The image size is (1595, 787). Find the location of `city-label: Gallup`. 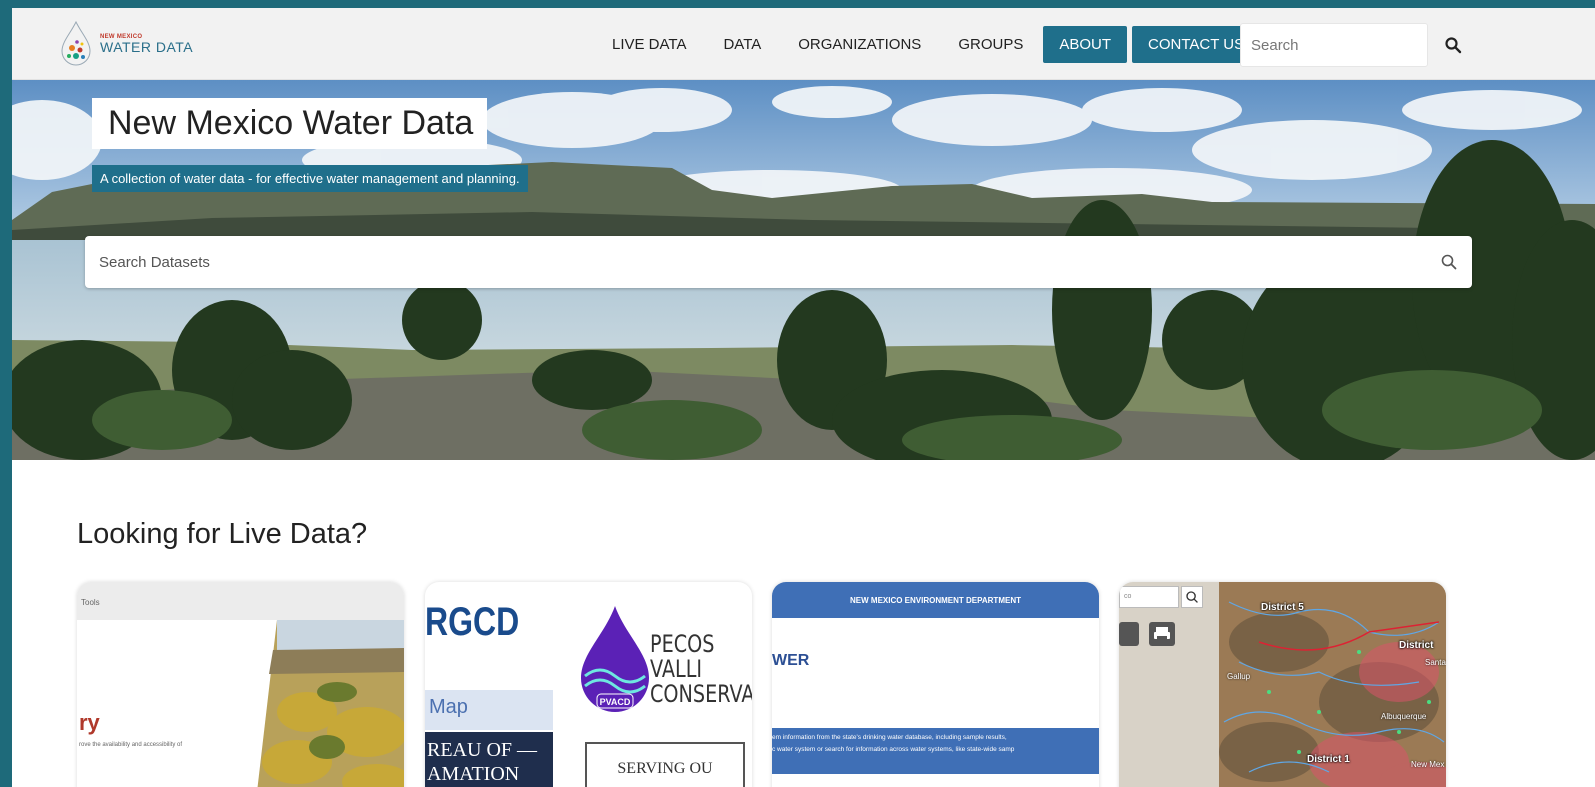

city-label: Gallup is located at coordinates (1239, 676).